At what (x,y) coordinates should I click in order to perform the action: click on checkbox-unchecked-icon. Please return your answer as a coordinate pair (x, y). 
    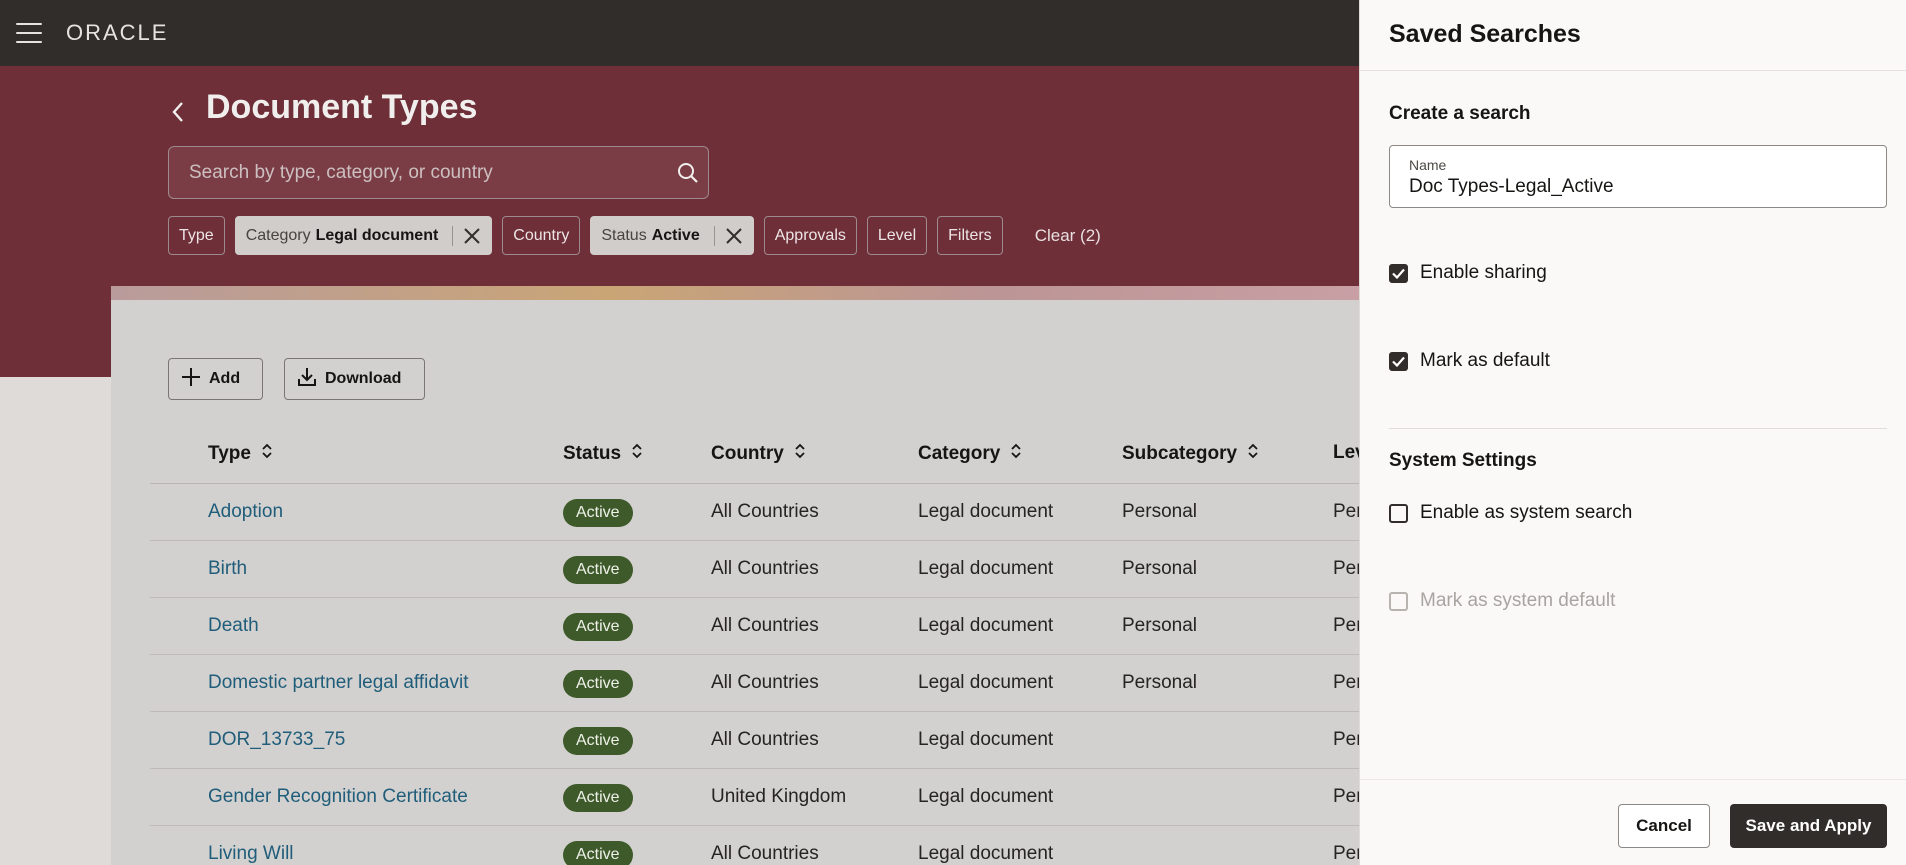
    Looking at the image, I should click on (1398, 513).